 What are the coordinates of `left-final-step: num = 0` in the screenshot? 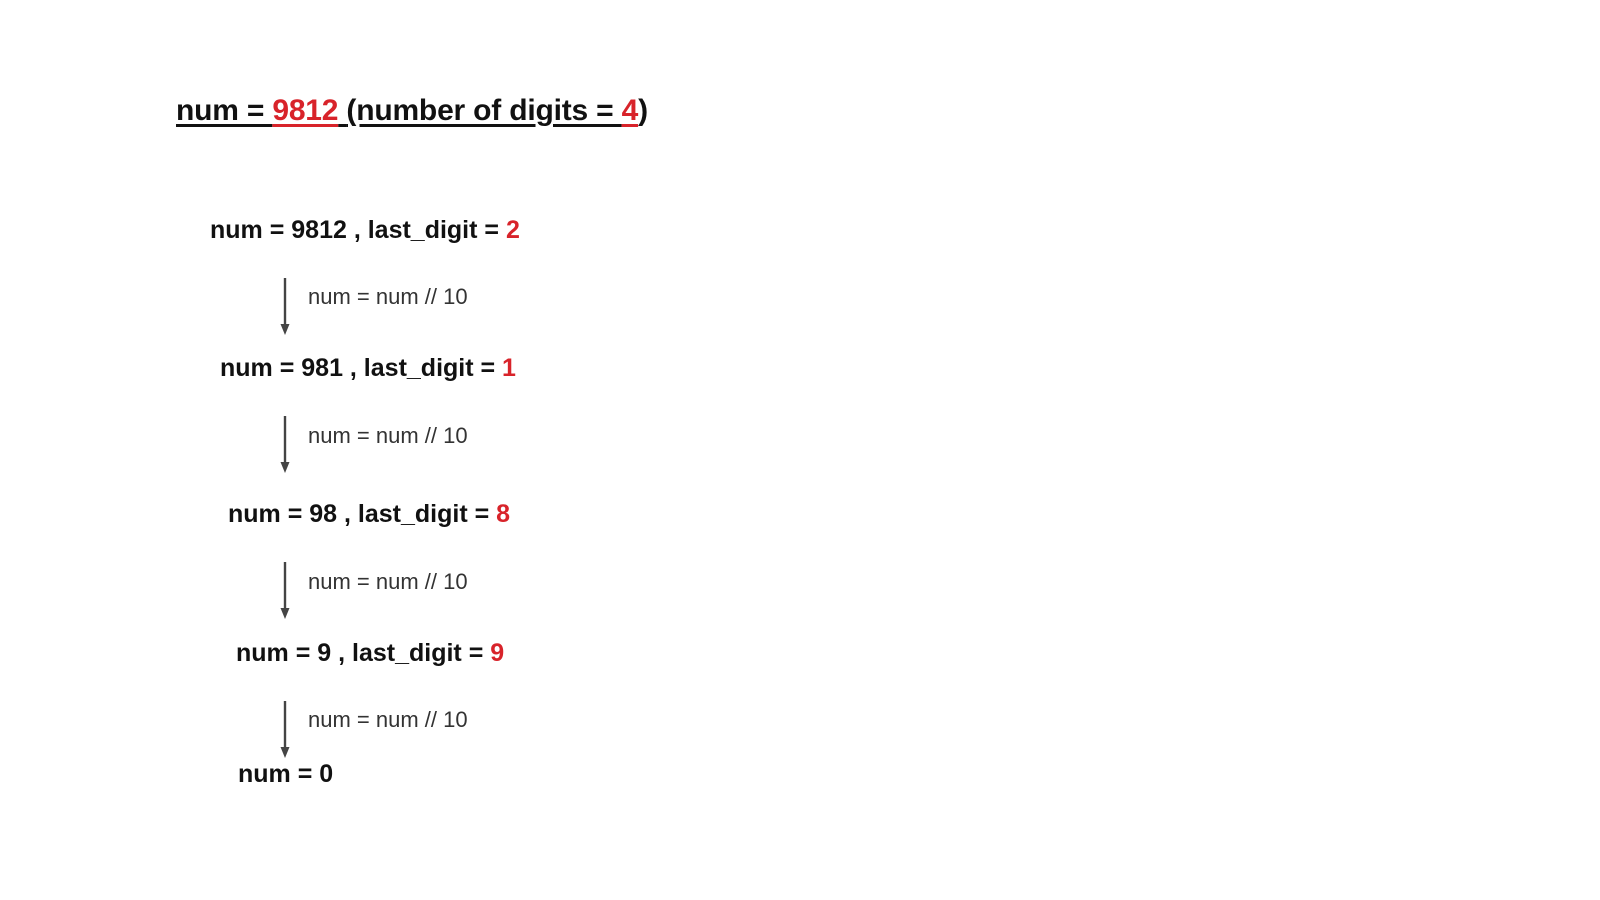 It's located at (286, 774).